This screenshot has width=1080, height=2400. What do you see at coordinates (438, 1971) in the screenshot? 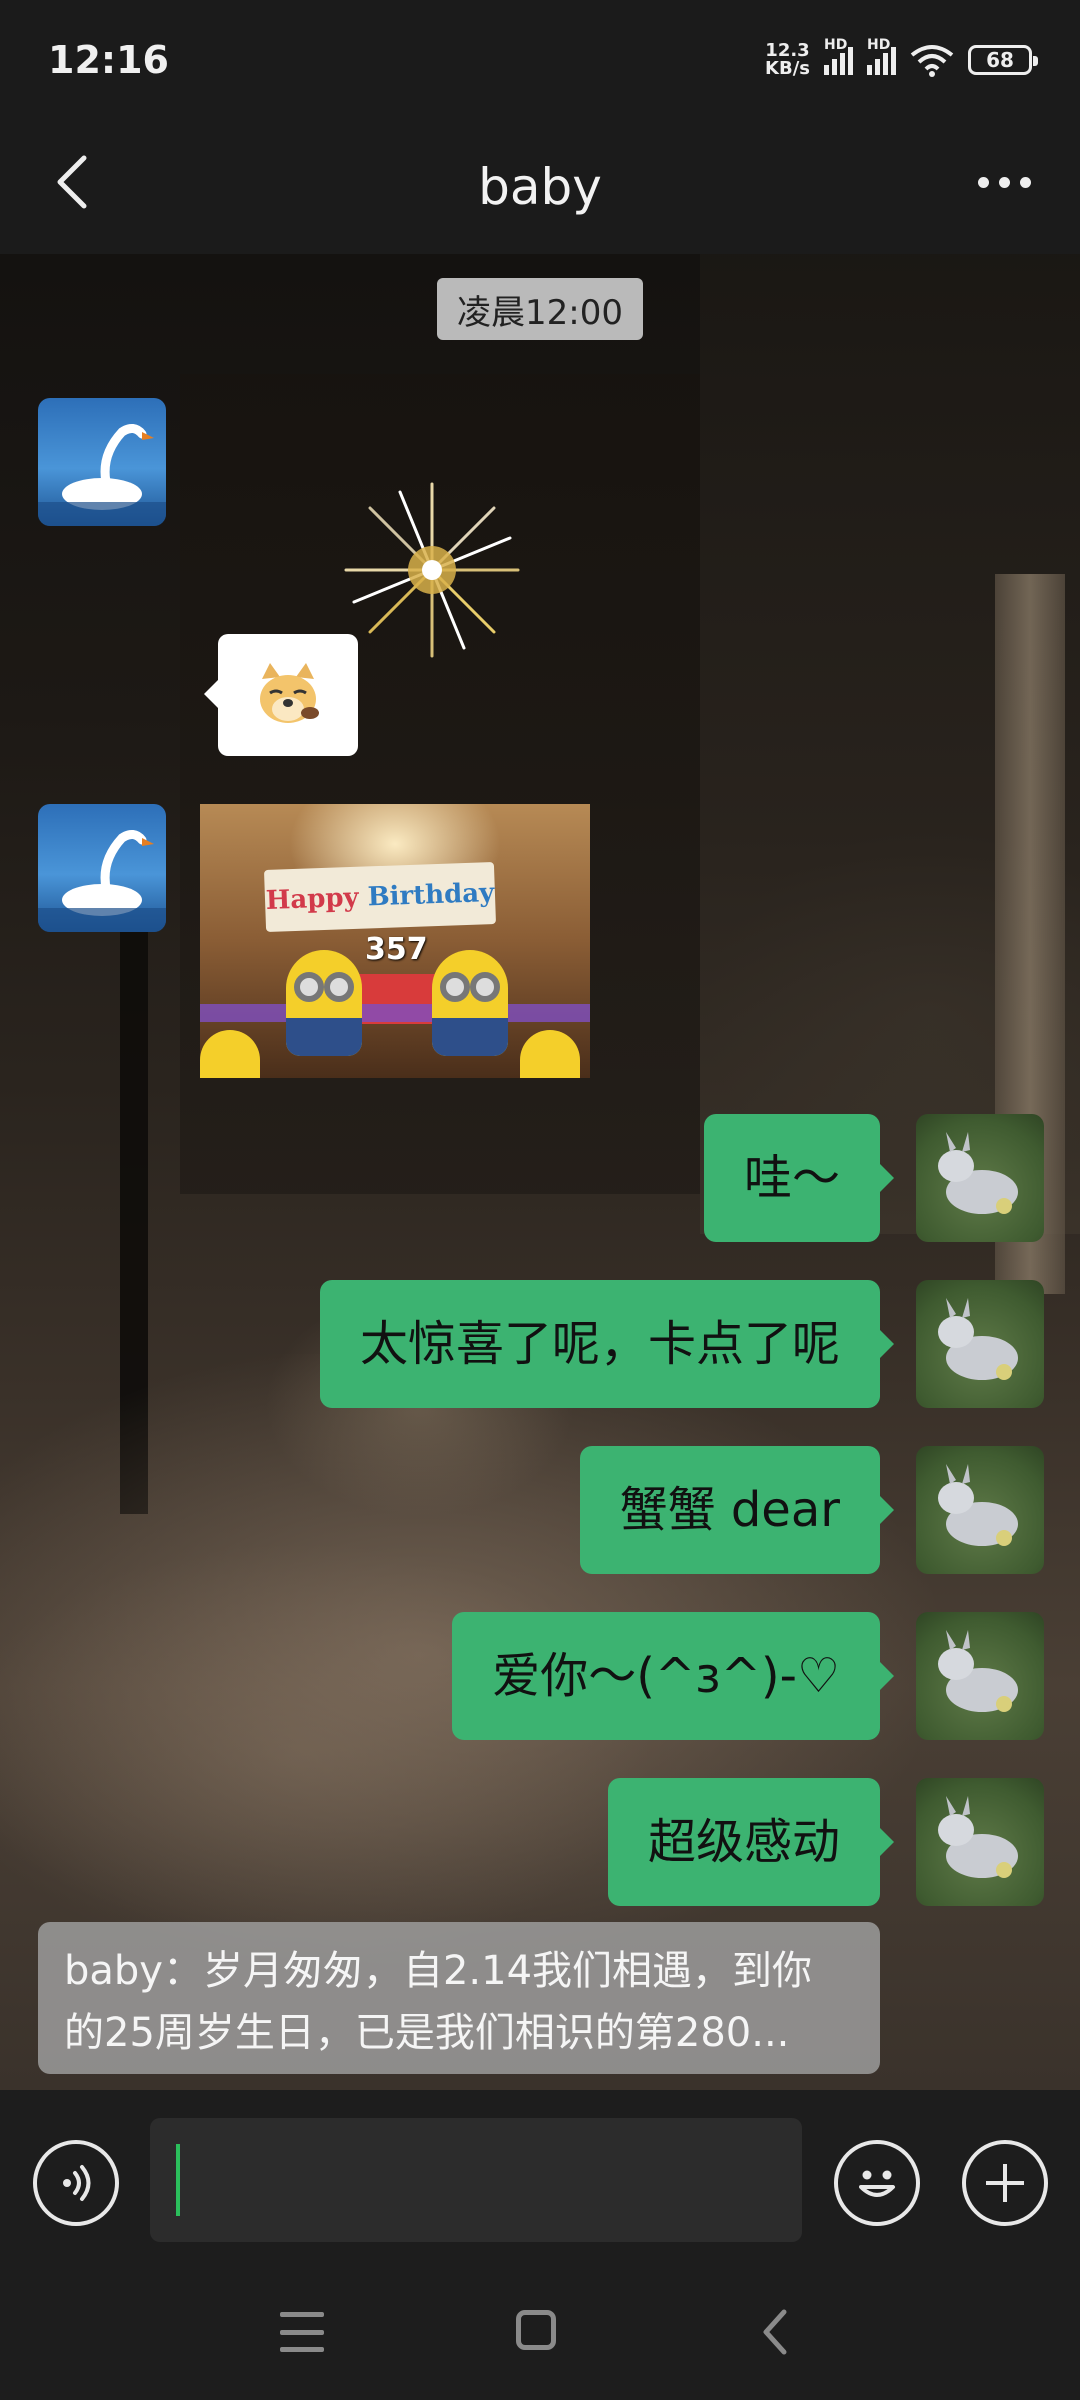
I see `preview-line-1: baby：岁月匆匆，自2.14我们相遇，到你` at bounding box center [438, 1971].